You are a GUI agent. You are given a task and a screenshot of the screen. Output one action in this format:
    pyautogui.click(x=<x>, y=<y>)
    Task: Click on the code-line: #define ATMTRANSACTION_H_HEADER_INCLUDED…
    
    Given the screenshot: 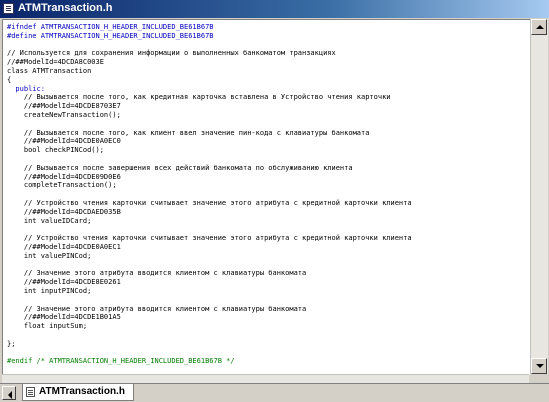 What is the action you would take?
    pyautogui.click(x=110, y=35)
    